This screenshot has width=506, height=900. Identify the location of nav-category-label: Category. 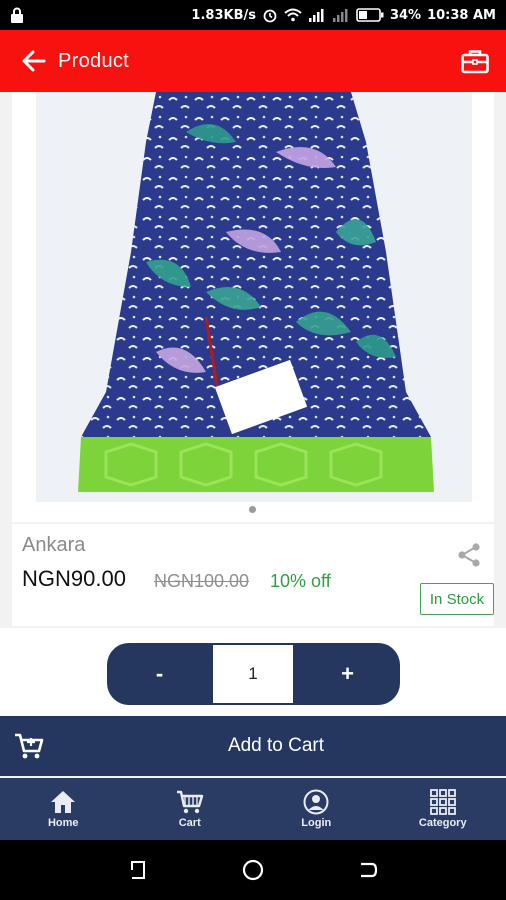
(442, 823).